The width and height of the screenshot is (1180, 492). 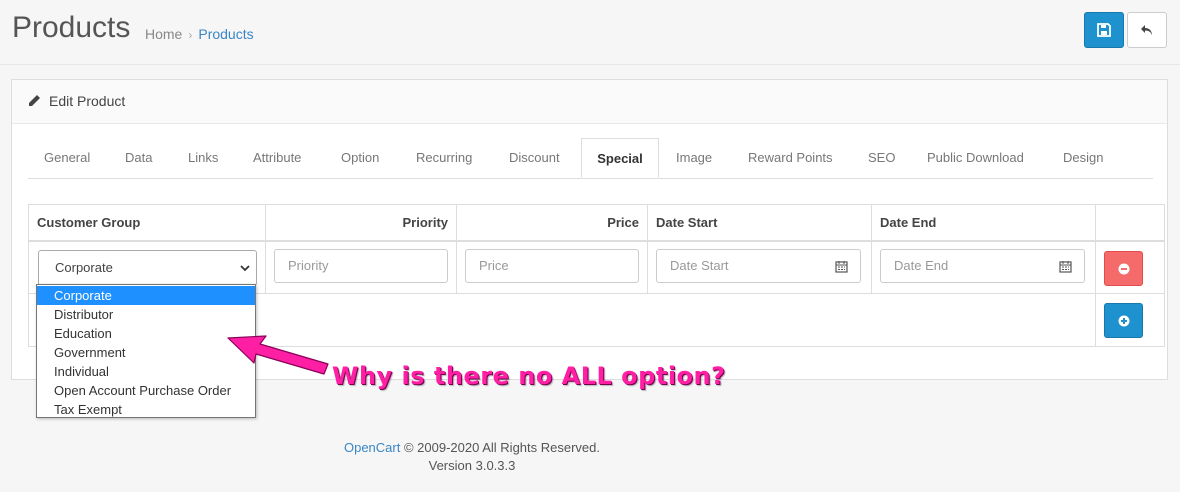 What do you see at coordinates (138, 158) in the screenshot?
I see `tab-data: Data` at bounding box center [138, 158].